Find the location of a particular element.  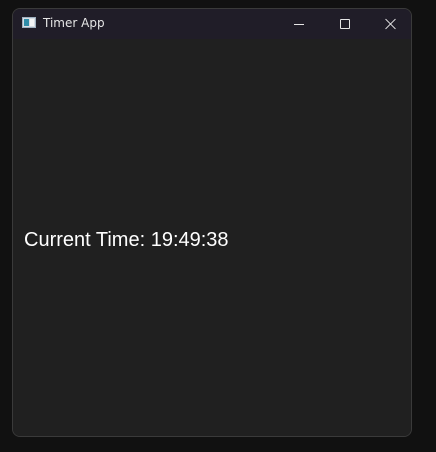

app-icon-right-pane is located at coordinates (32, 22).